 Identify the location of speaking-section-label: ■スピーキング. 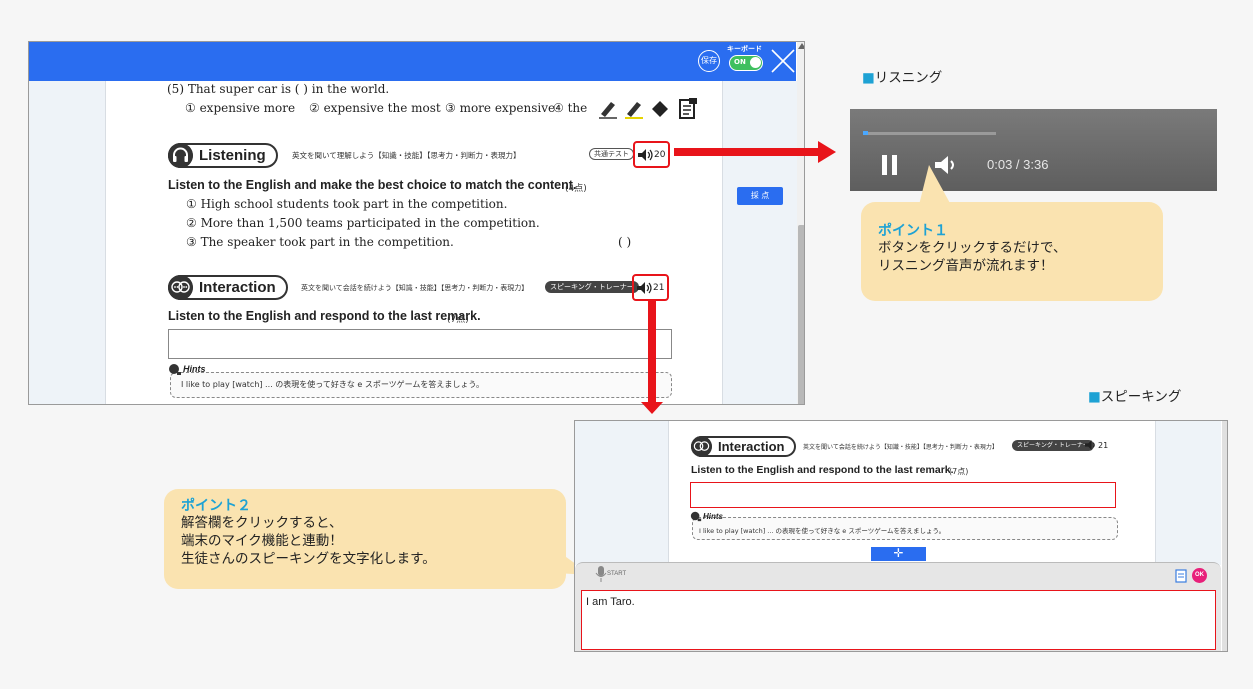
(1134, 395).